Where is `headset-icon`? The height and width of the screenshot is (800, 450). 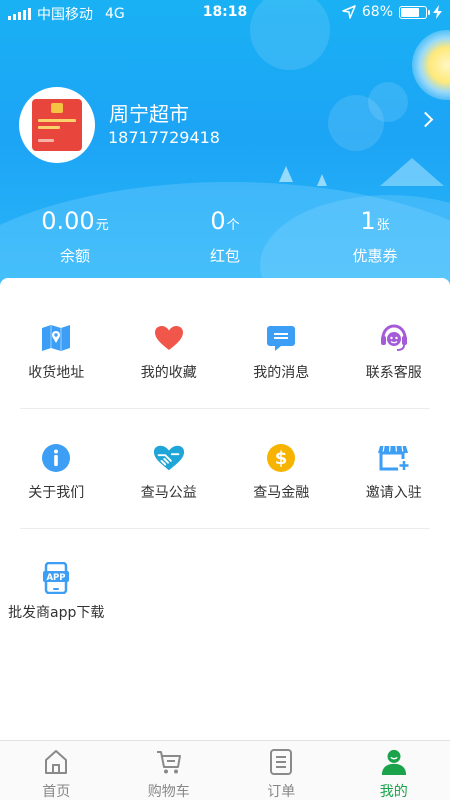 headset-icon is located at coordinates (394, 338).